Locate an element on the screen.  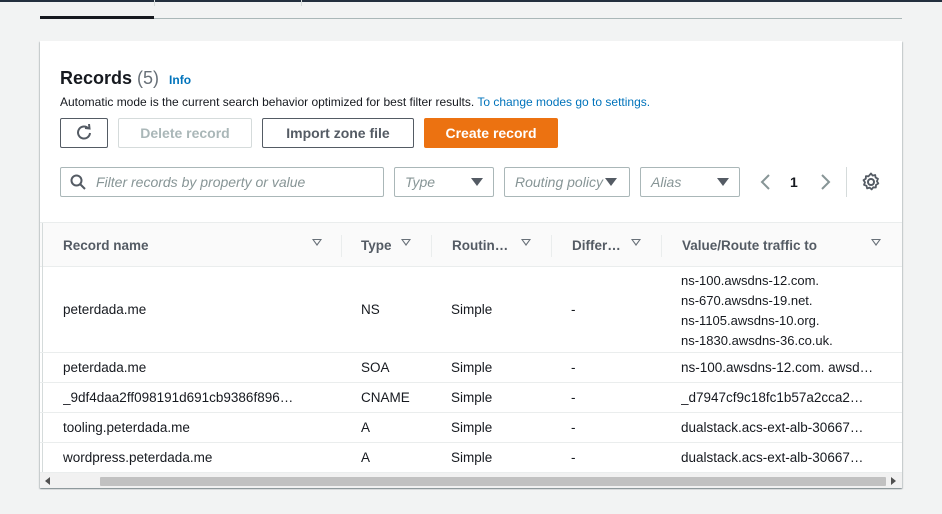
routing-policy-select: Routing policy is located at coordinates (567, 182).